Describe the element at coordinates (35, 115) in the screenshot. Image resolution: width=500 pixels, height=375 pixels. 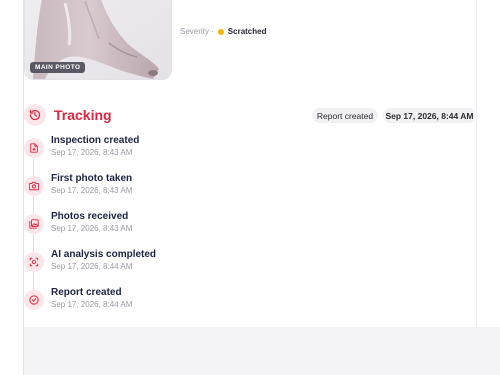
I see `history-icon` at that location.